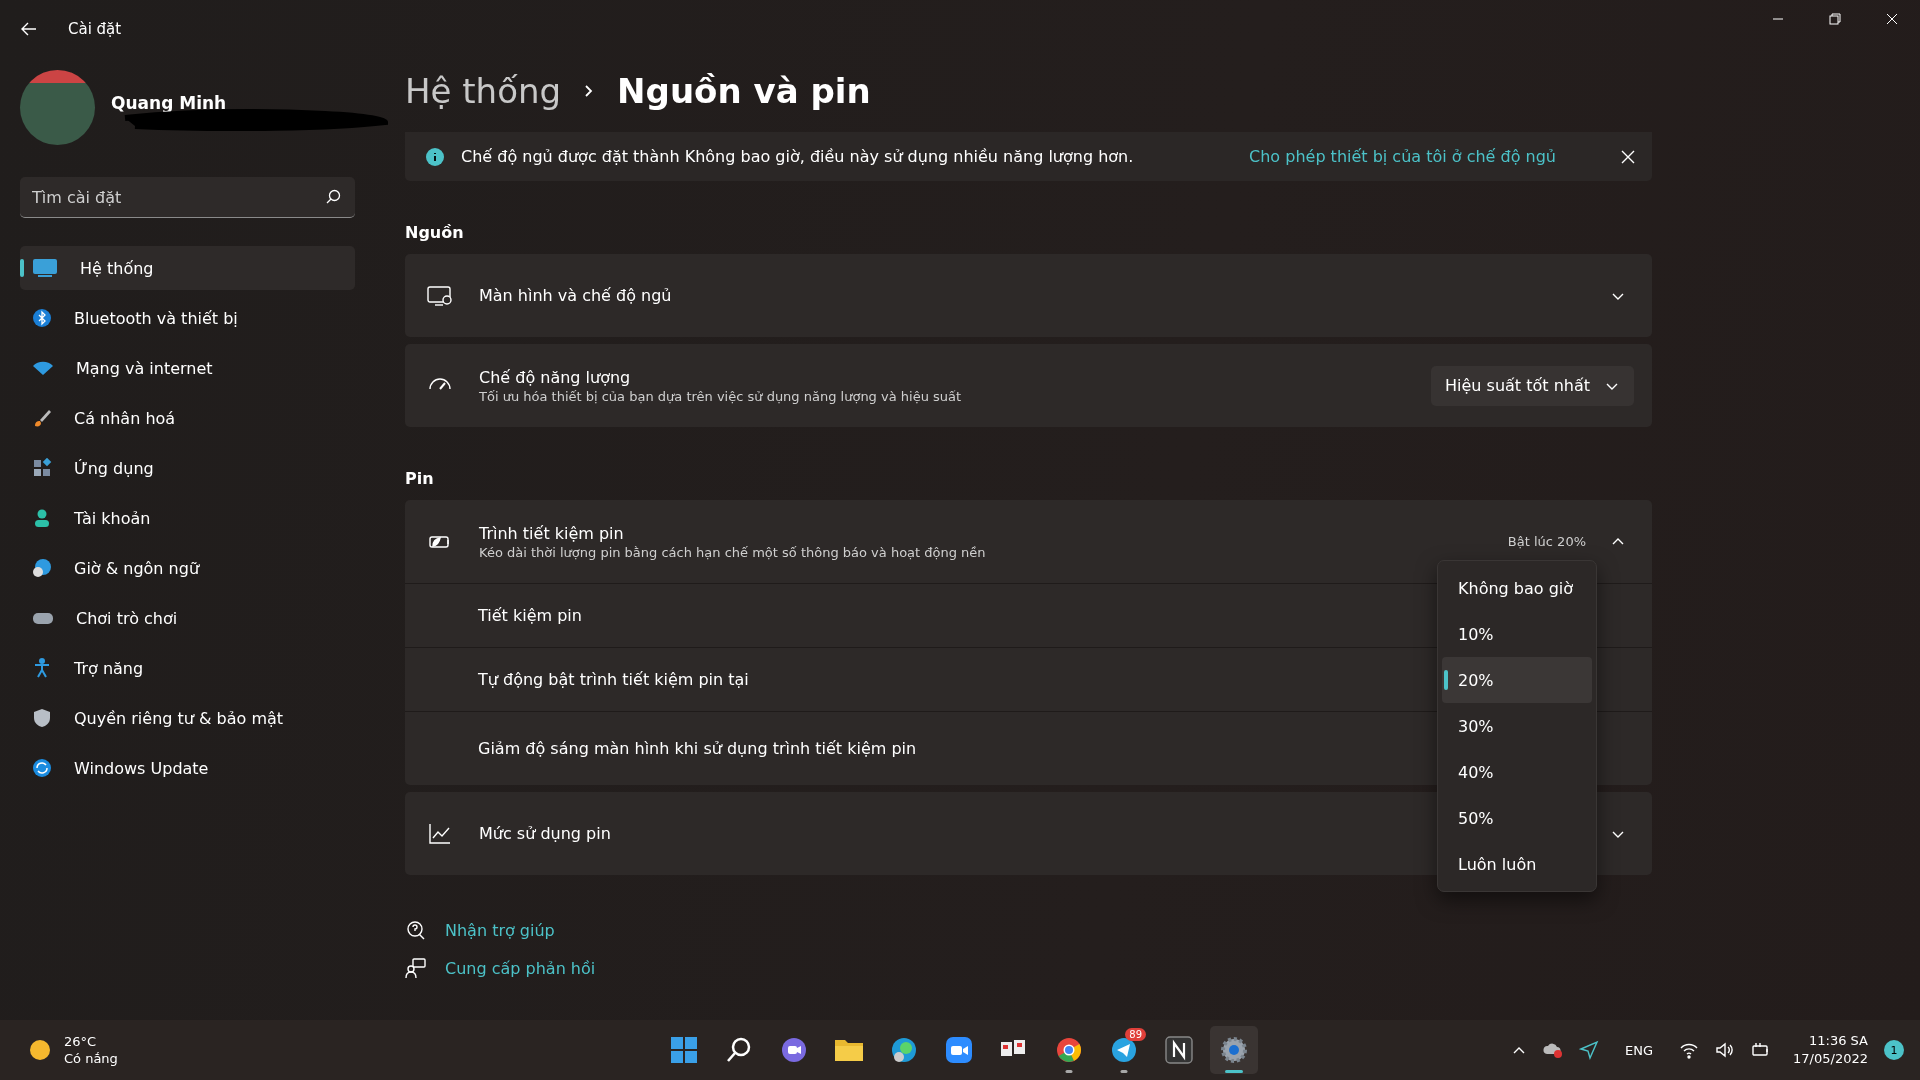 This screenshot has height=1080, width=1920. What do you see at coordinates (1639, 1050) in the screenshot?
I see `language-indicator: ENG` at bounding box center [1639, 1050].